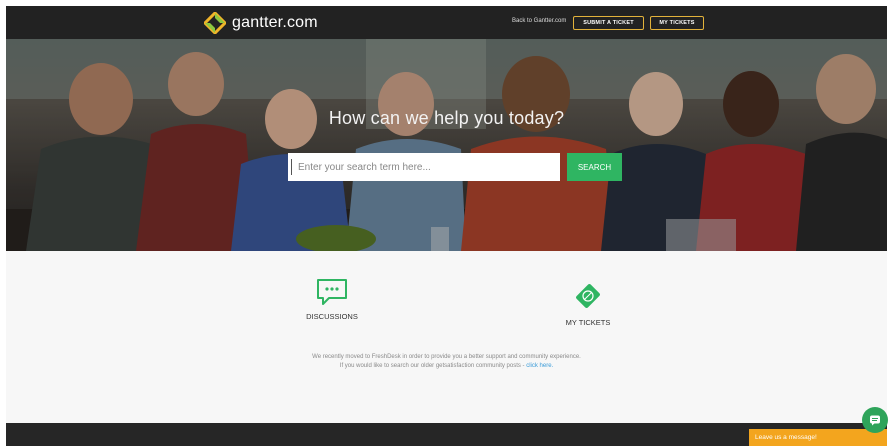 The width and height of the screenshot is (893, 446). I want to click on my-tickets-card: MY TICKETS, so click(588, 303).